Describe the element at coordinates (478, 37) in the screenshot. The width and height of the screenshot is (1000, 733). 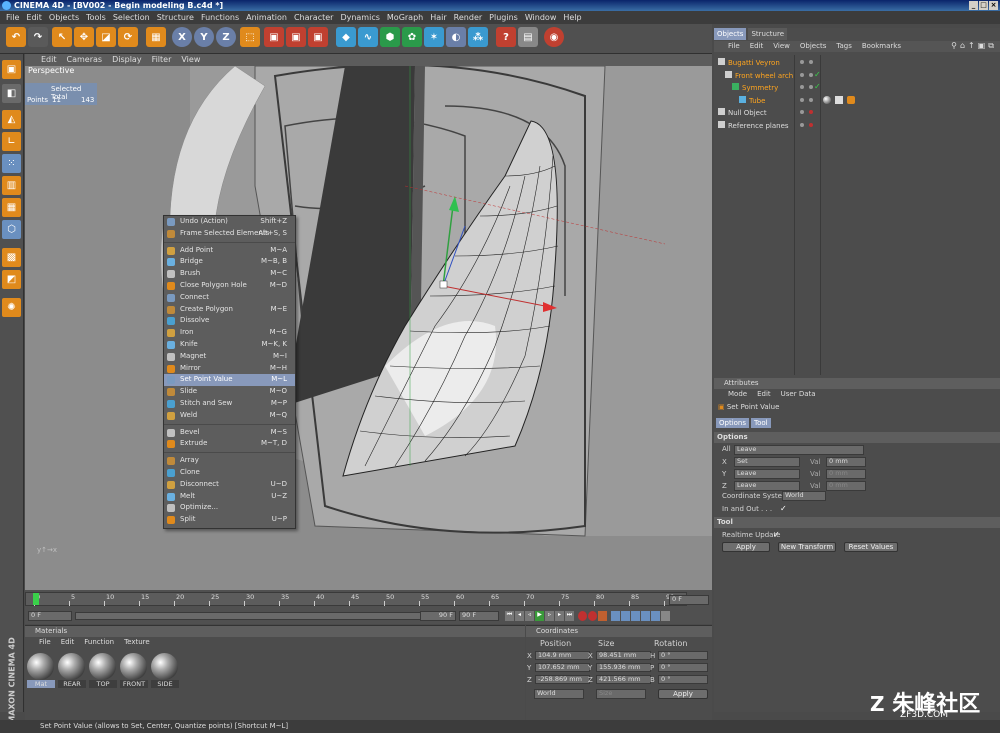
I see `light-icon: ⁂` at that location.